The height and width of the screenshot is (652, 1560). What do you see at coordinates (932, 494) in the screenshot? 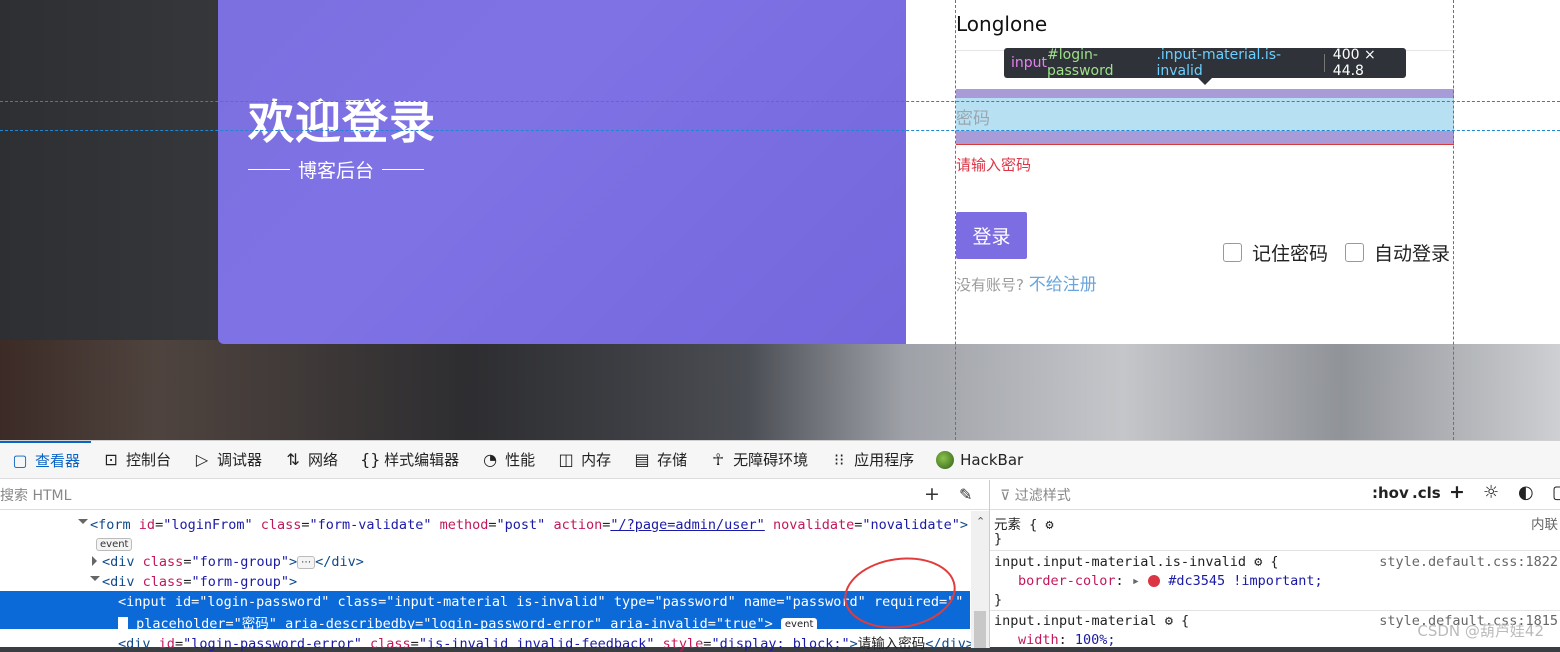
I see `add-node-icon: +` at bounding box center [932, 494].